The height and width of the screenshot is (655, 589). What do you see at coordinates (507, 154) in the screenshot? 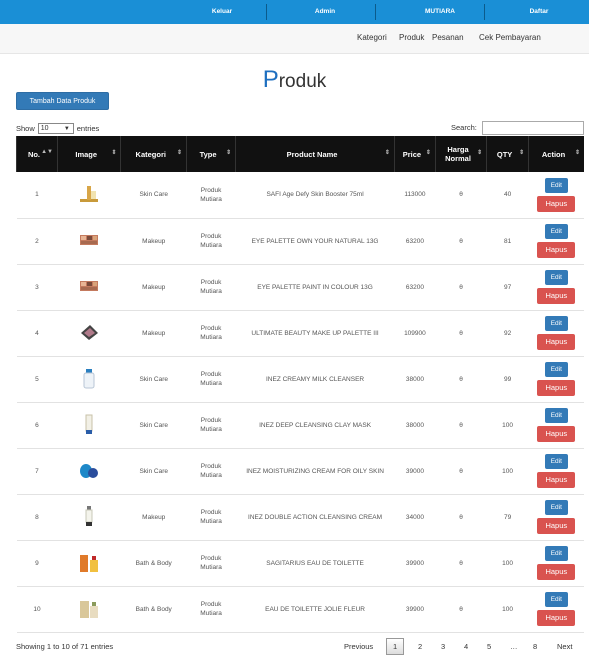
I see `column-header: QTY ⇕` at bounding box center [507, 154].